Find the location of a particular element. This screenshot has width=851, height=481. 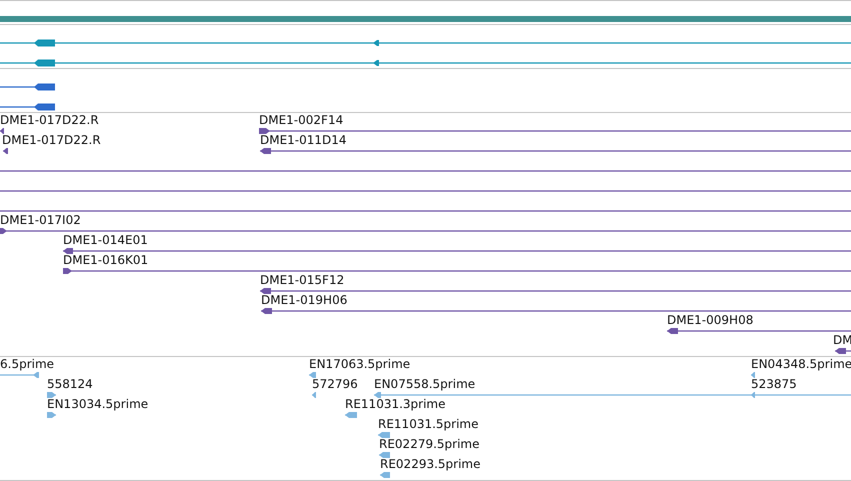

feature-label: RE11031.3prime is located at coordinates (395, 404).